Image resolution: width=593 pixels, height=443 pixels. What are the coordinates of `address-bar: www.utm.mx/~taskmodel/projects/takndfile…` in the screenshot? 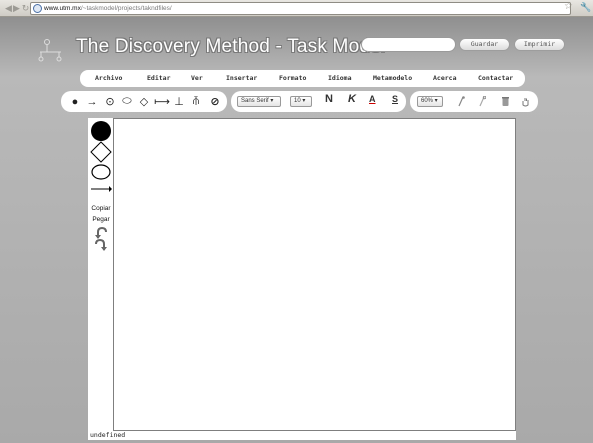 It's located at (300, 8).